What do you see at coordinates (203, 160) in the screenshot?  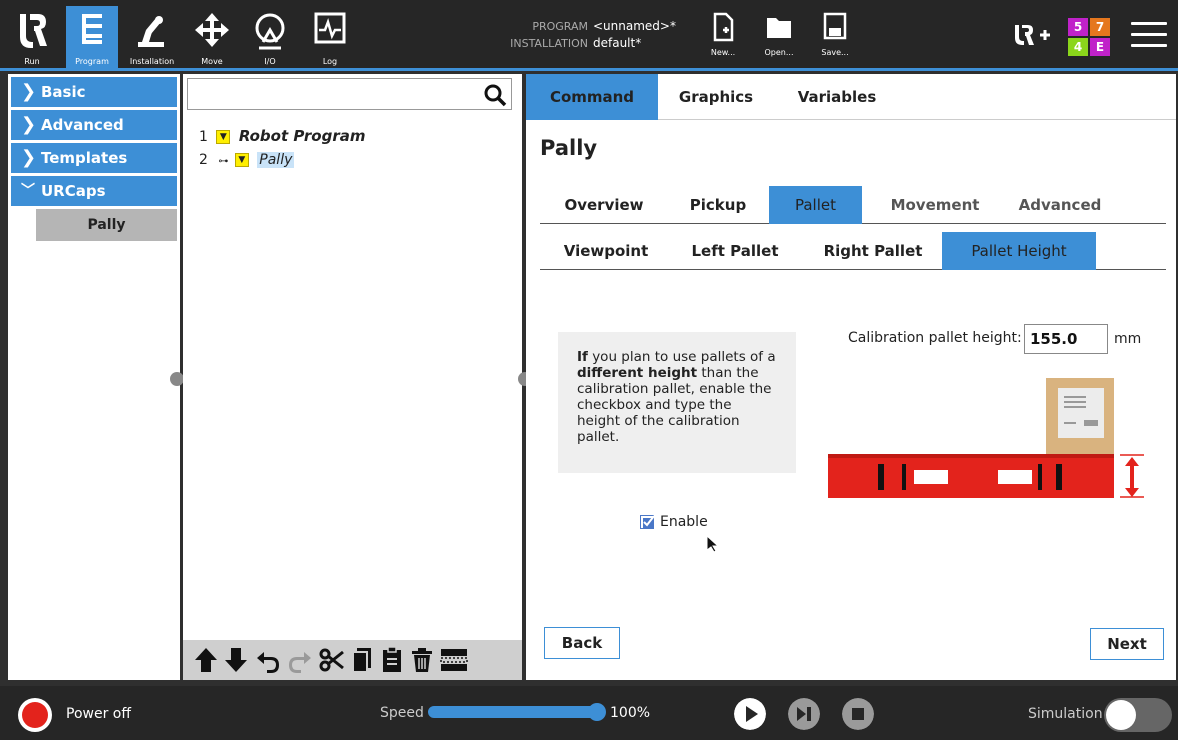 I see `tree-line-number: 2` at bounding box center [203, 160].